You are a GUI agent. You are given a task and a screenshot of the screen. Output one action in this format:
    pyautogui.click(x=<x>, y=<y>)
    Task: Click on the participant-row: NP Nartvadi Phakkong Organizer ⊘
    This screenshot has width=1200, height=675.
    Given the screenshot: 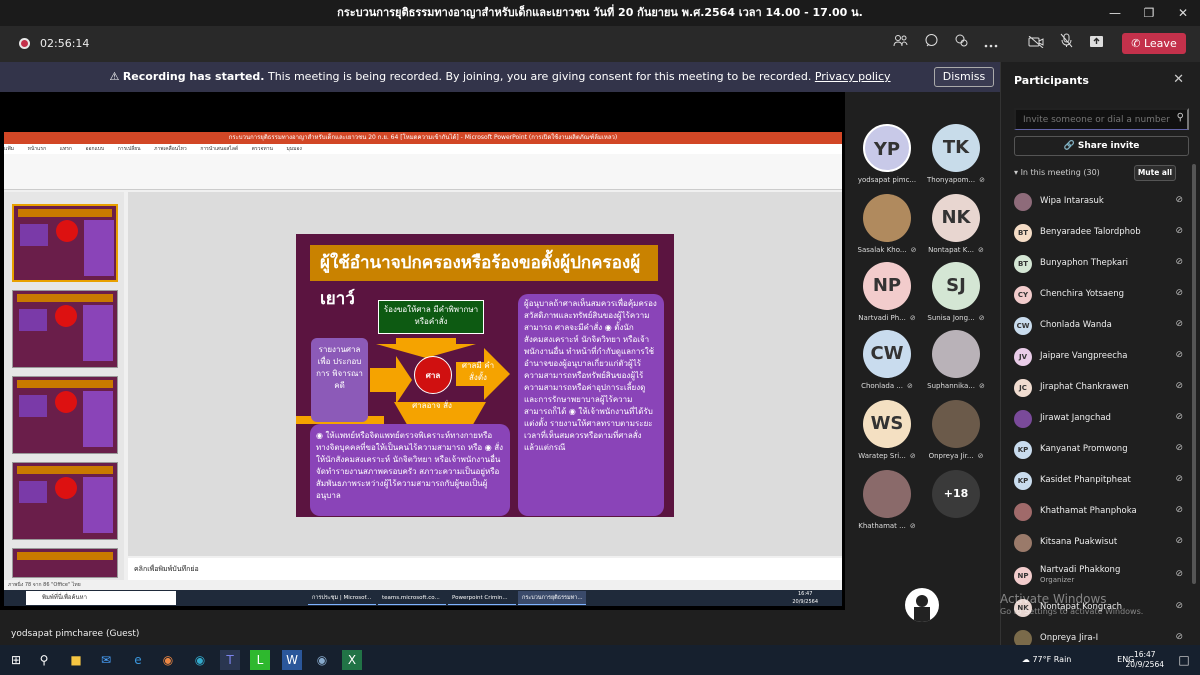 What is the action you would take?
    pyautogui.click(x=1101, y=575)
    